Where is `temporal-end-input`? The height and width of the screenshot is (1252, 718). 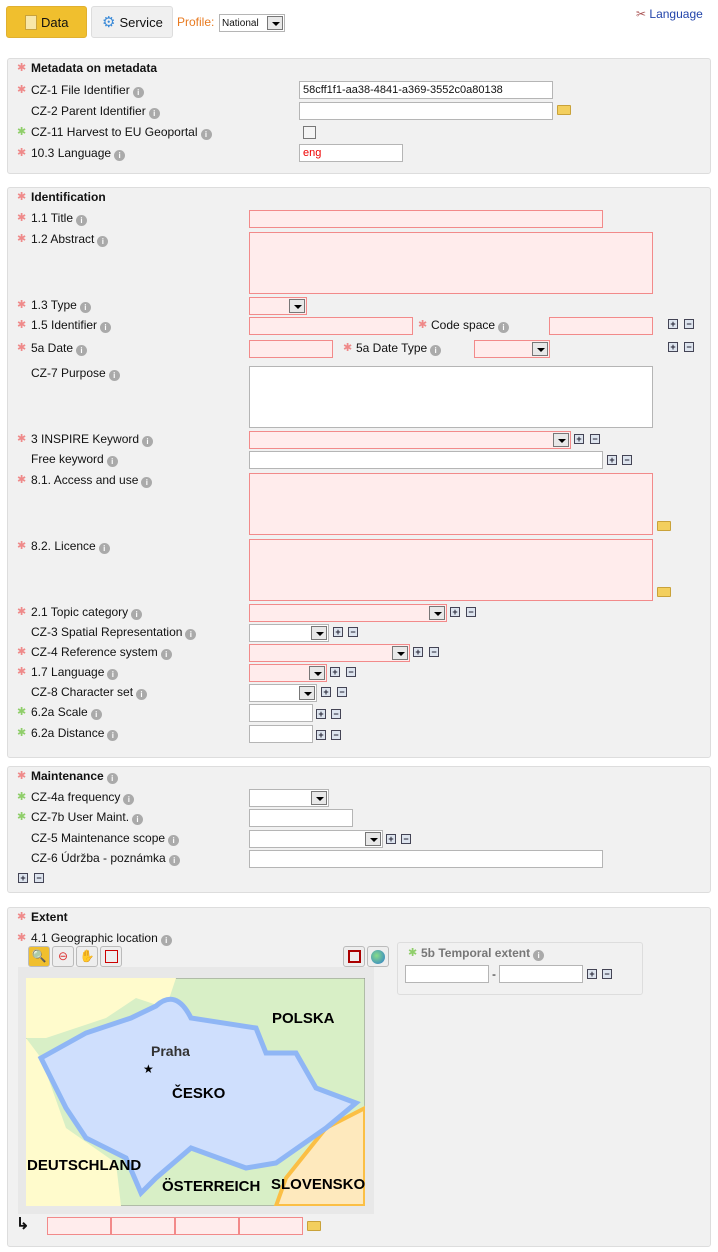
temporal-end-input is located at coordinates (541, 974).